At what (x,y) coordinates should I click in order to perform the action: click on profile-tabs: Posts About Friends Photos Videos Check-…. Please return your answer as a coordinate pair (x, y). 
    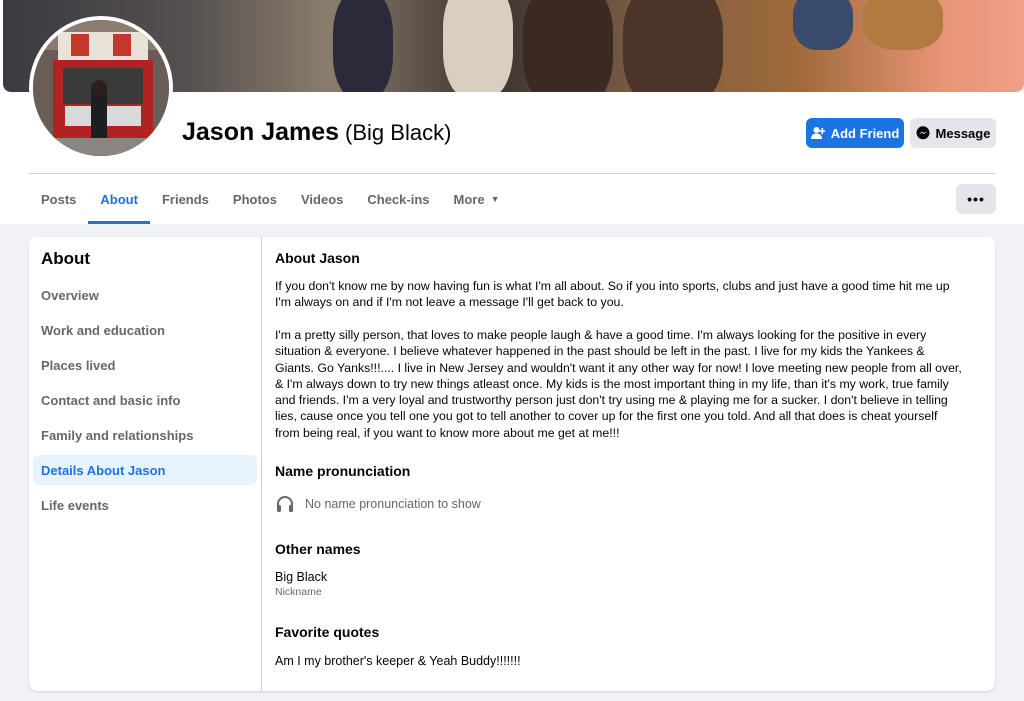
    Looking at the image, I should click on (270, 200).